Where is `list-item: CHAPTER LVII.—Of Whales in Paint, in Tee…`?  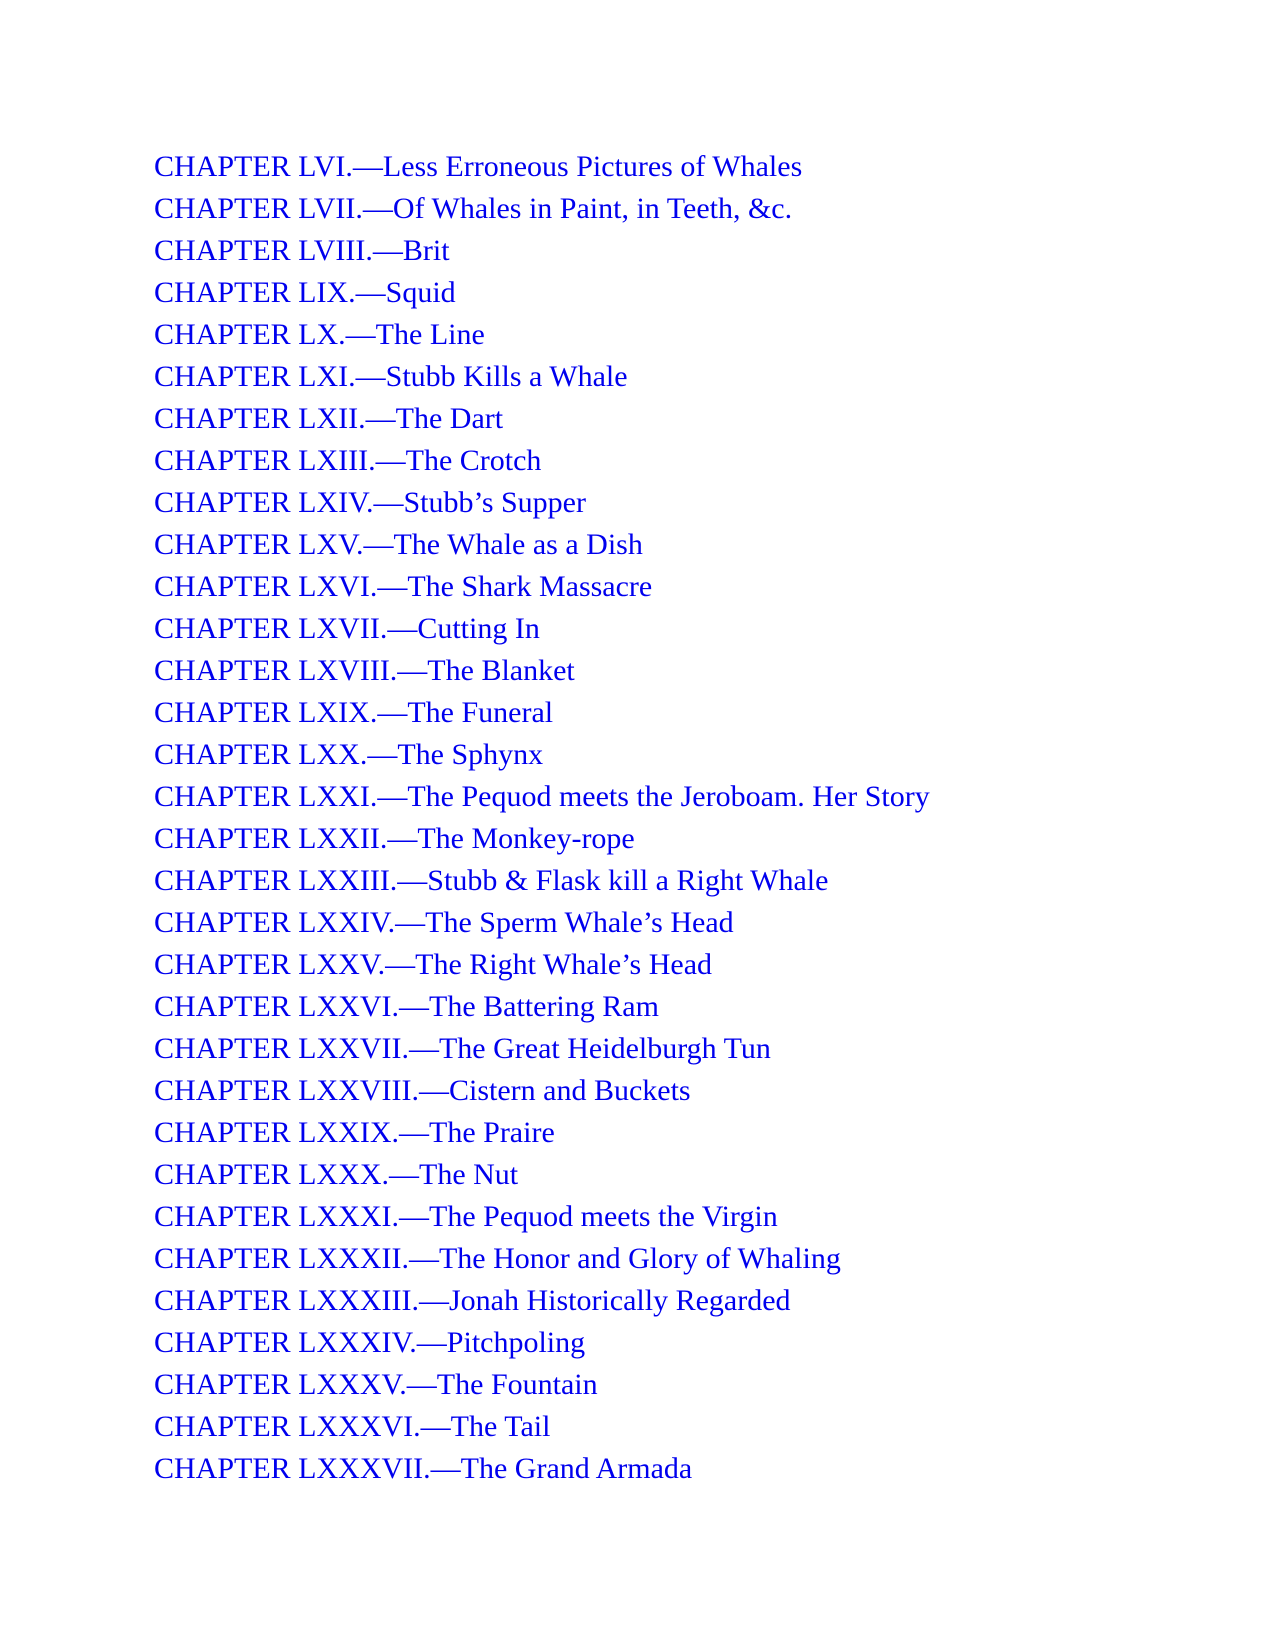
list-item: CHAPTER LVII.—Of Whales in Paint, in Tee… is located at coordinates (542, 209).